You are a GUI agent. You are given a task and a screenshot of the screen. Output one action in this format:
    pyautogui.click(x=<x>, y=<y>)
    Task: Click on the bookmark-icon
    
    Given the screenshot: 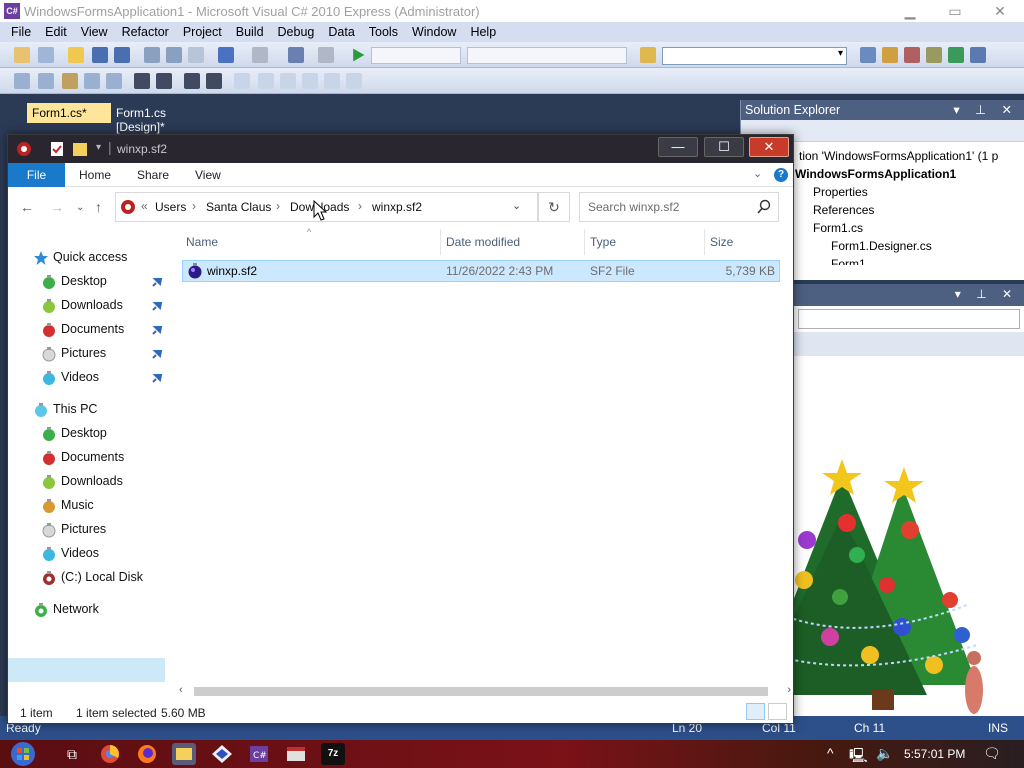 What is the action you would take?
    pyautogui.click(x=242, y=81)
    